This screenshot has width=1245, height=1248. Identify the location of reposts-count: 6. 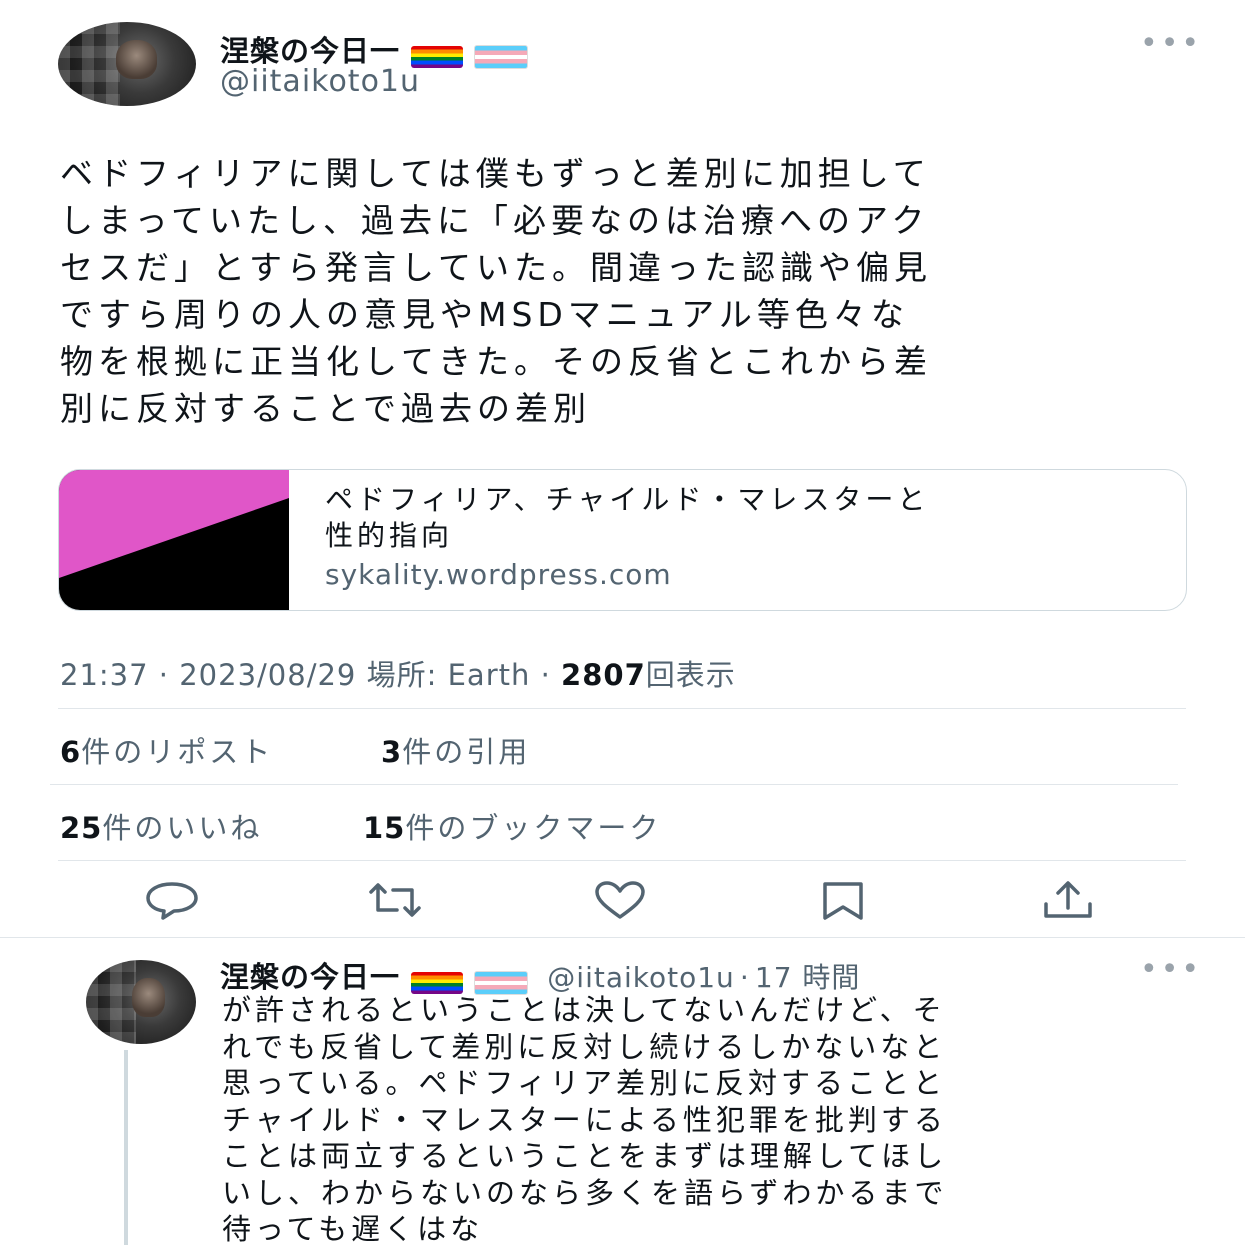
(71, 752).